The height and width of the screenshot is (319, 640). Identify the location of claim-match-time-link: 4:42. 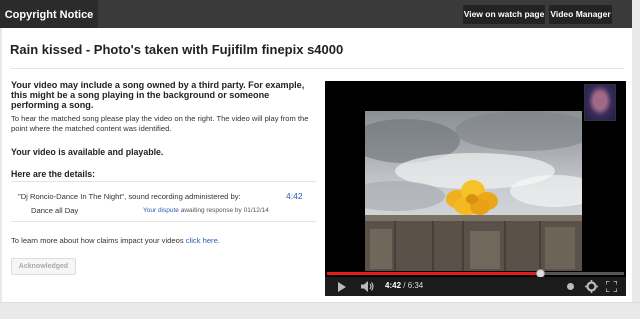
(294, 196).